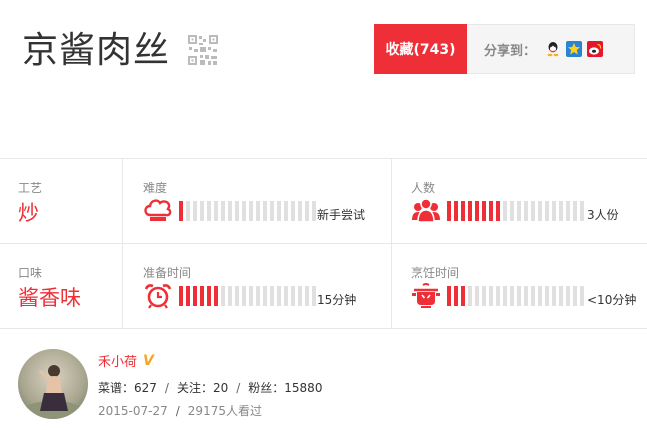 The height and width of the screenshot is (430, 647). Describe the element at coordinates (158, 296) in the screenshot. I see `alarm-clock-icon` at that location.